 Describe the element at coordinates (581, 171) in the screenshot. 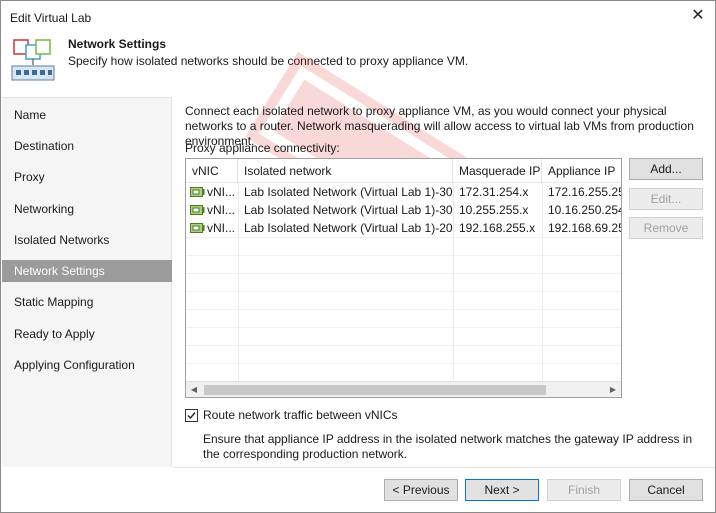

I see `column-header-appliance-ip: Appliance IP` at that location.